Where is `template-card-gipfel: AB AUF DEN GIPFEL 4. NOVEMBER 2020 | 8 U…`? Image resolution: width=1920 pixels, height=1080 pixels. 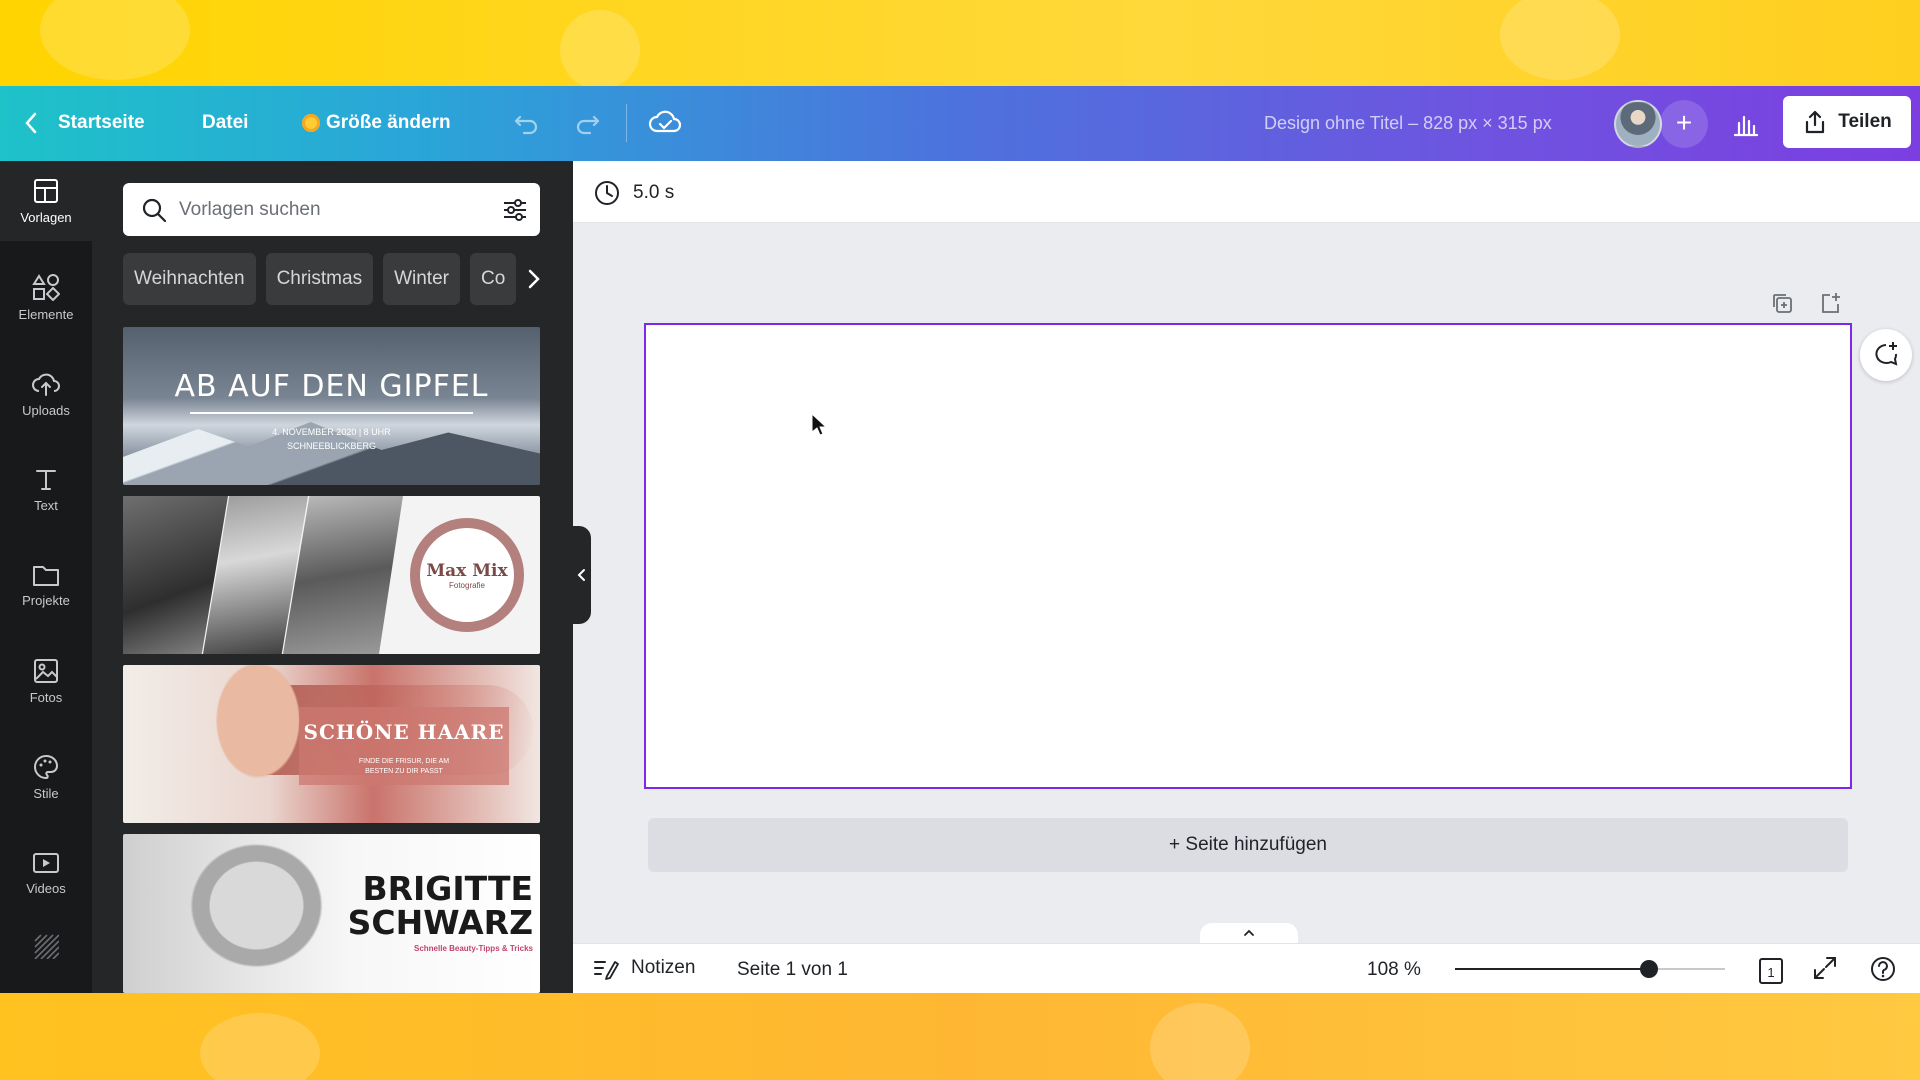 template-card-gipfel: AB AUF DEN GIPFEL 4. NOVEMBER 2020 | 8 U… is located at coordinates (331, 406).